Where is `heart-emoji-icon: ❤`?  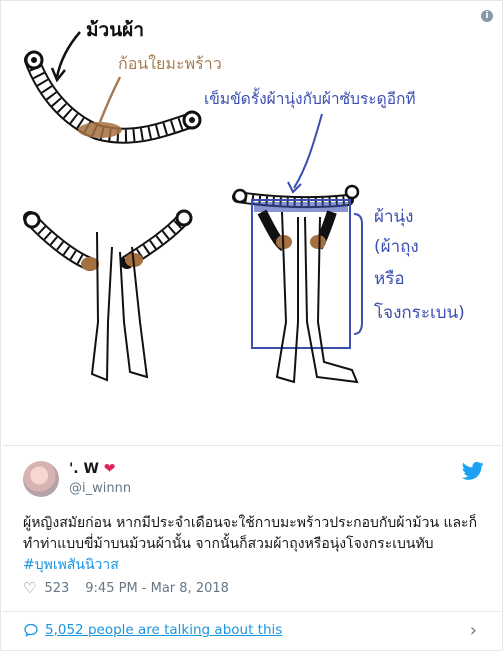 heart-emoji-icon: ❤ is located at coordinates (109, 469).